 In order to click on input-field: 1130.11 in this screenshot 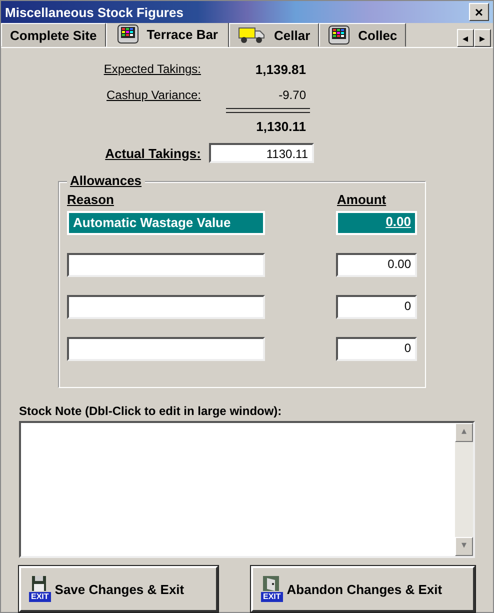, I will do `click(261, 153)`.